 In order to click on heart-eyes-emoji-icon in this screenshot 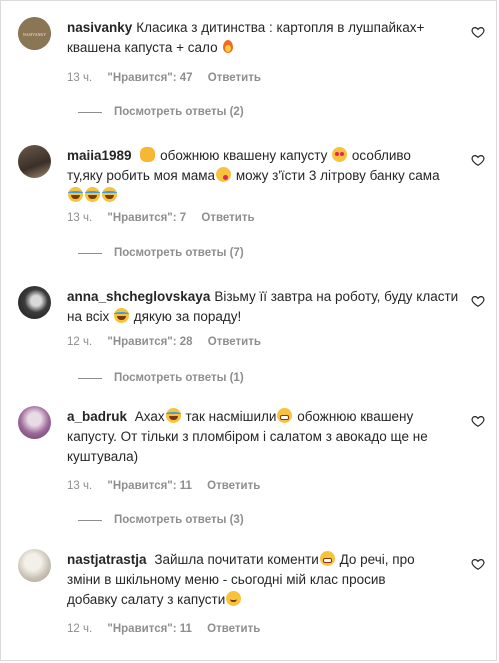, I will do `click(340, 154)`.